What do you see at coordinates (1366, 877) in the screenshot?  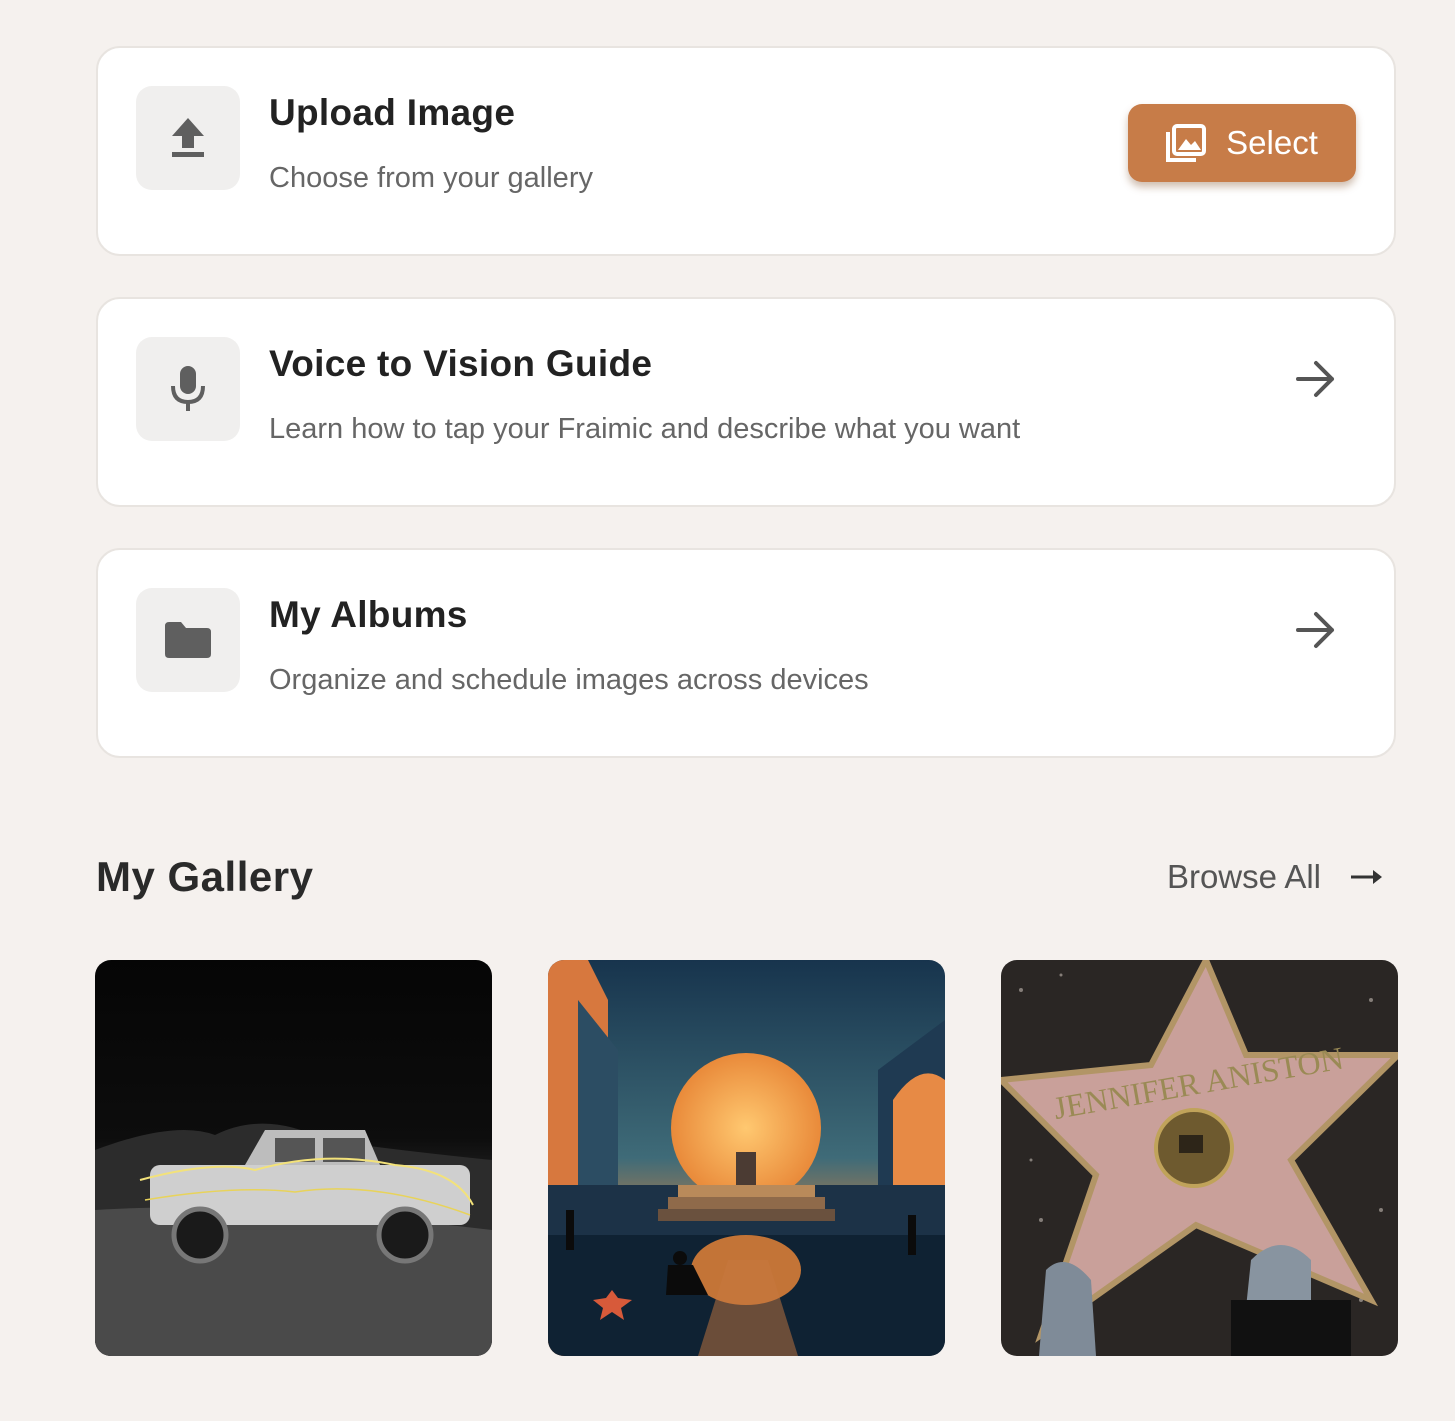 I see `long-arrow-right-icon` at bounding box center [1366, 877].